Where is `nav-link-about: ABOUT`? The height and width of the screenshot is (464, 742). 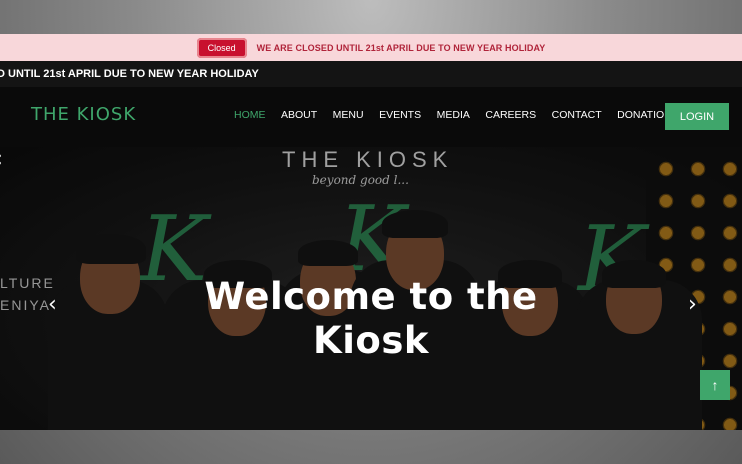
nav-link-about: ABOUT is located at coordinates (299, 115).